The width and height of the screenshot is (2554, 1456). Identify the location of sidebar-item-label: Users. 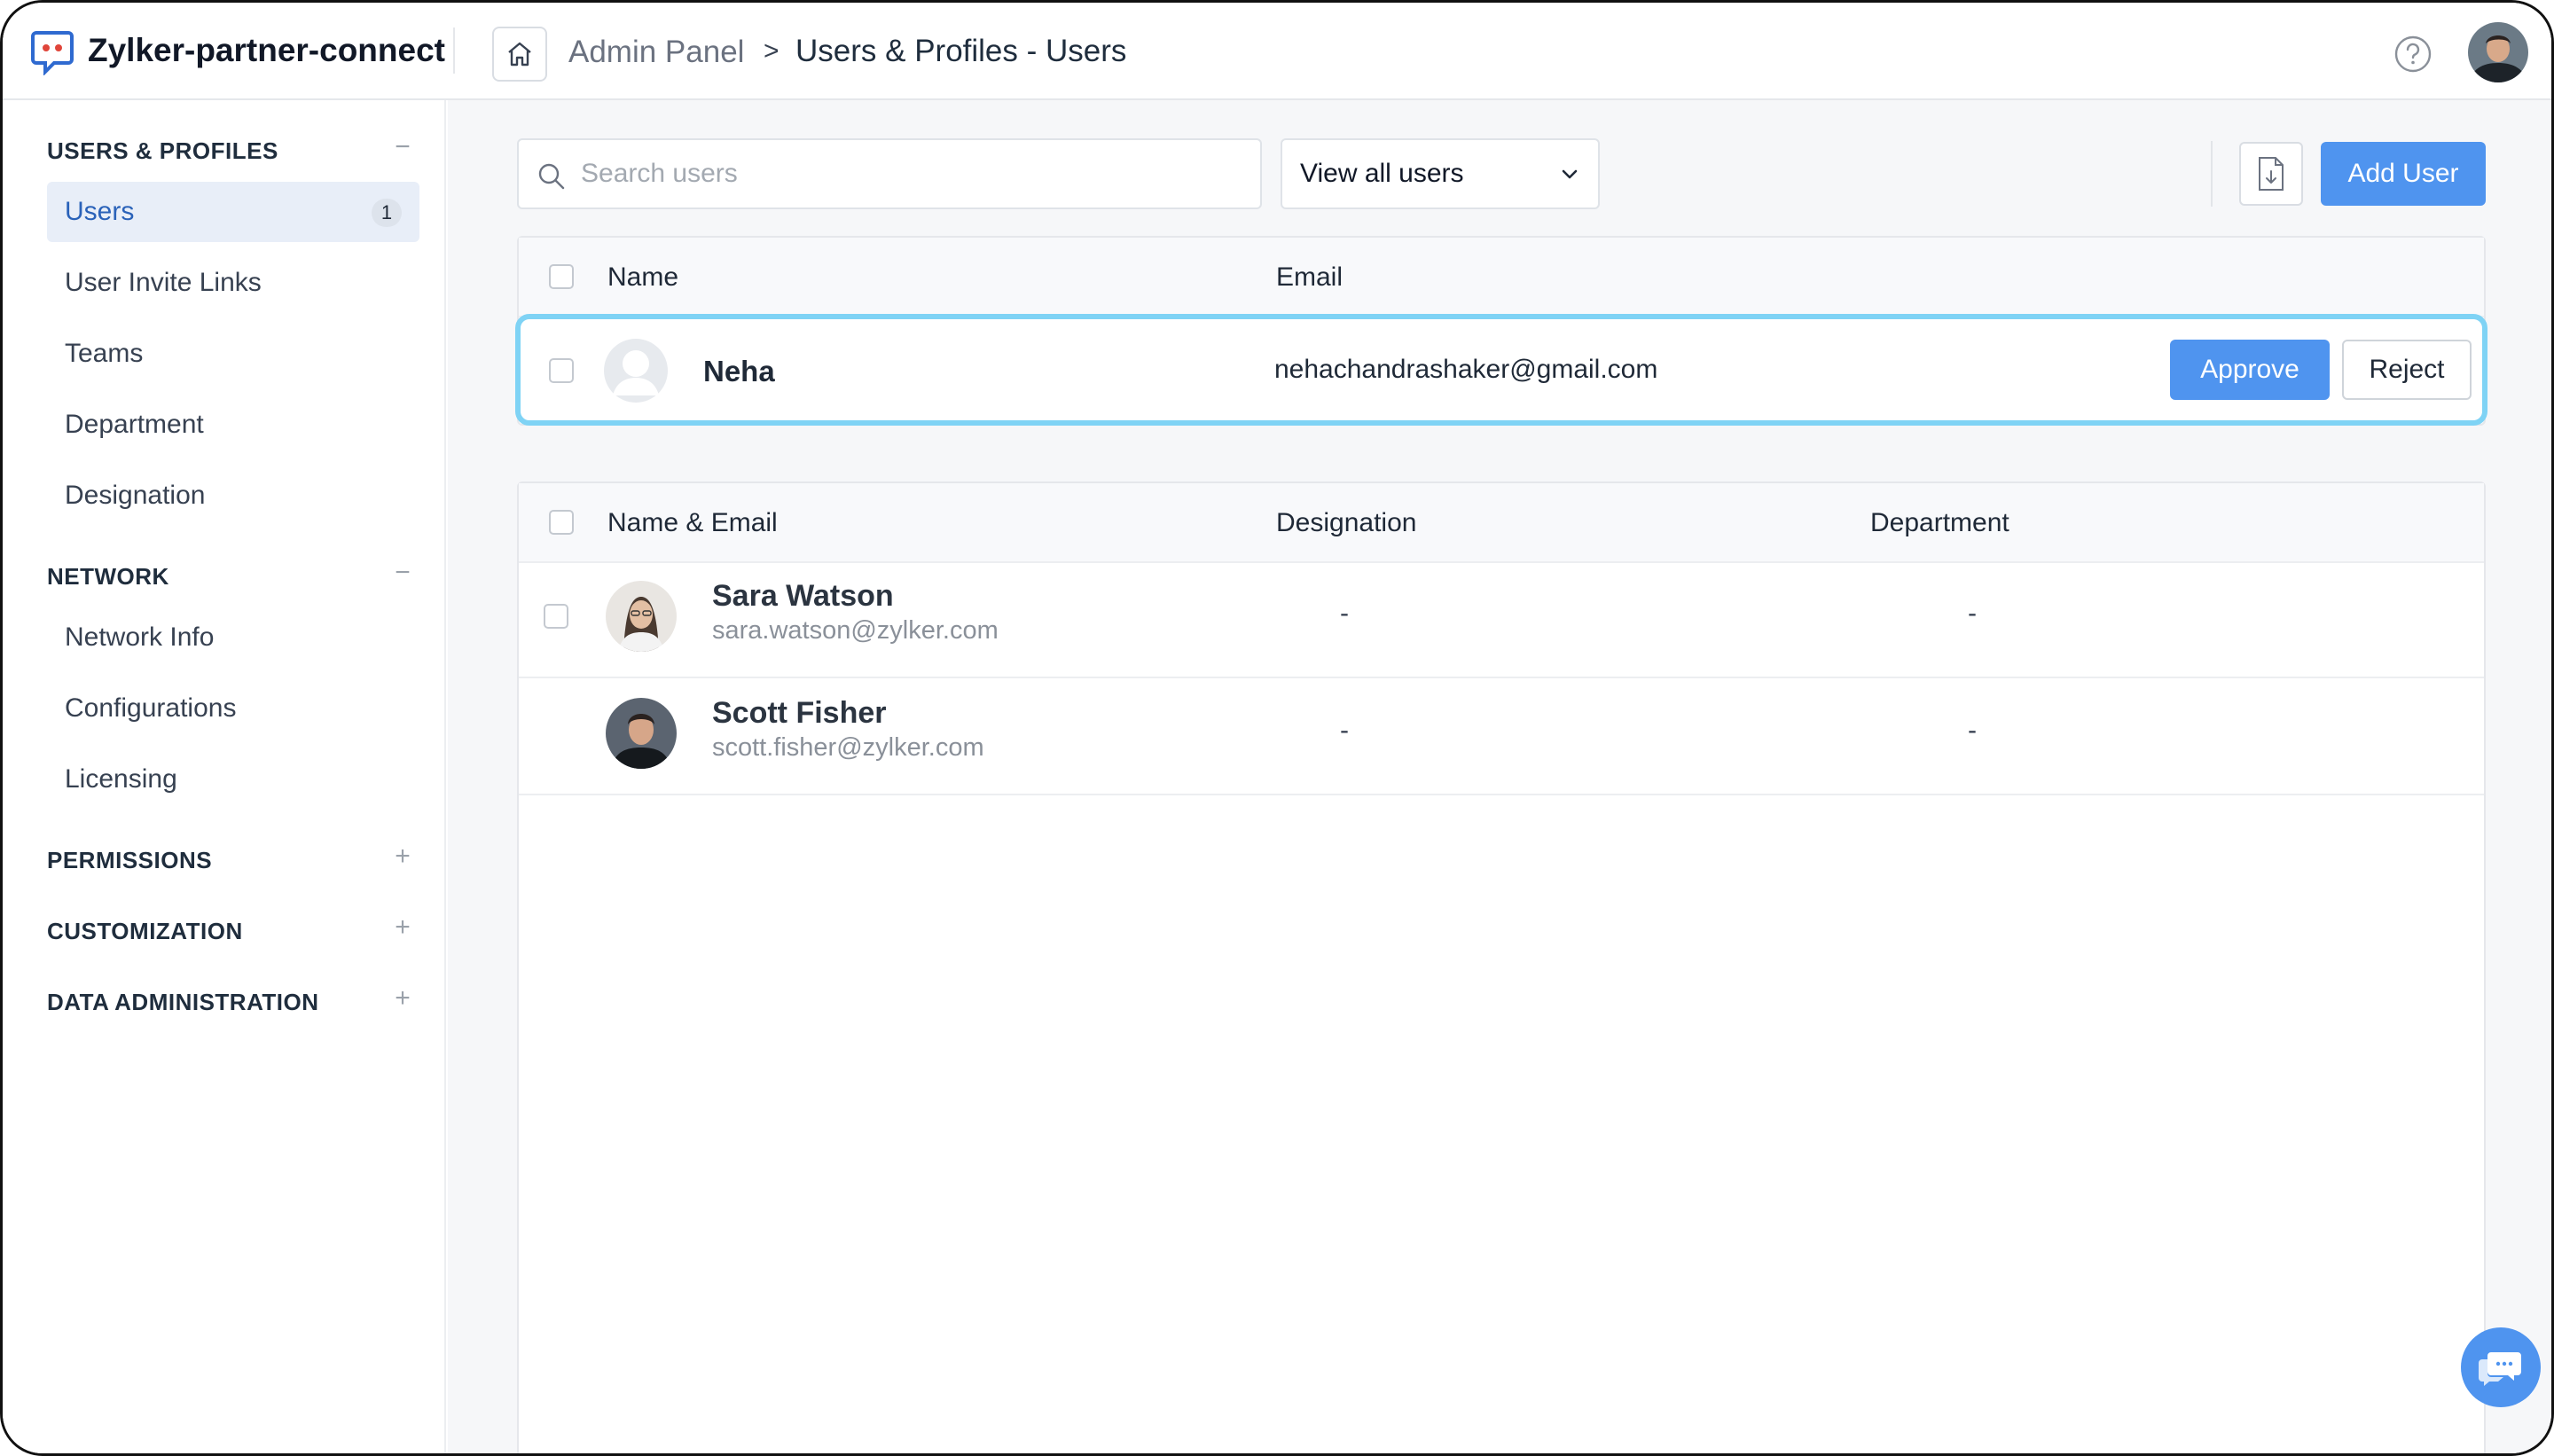
(100, 211).